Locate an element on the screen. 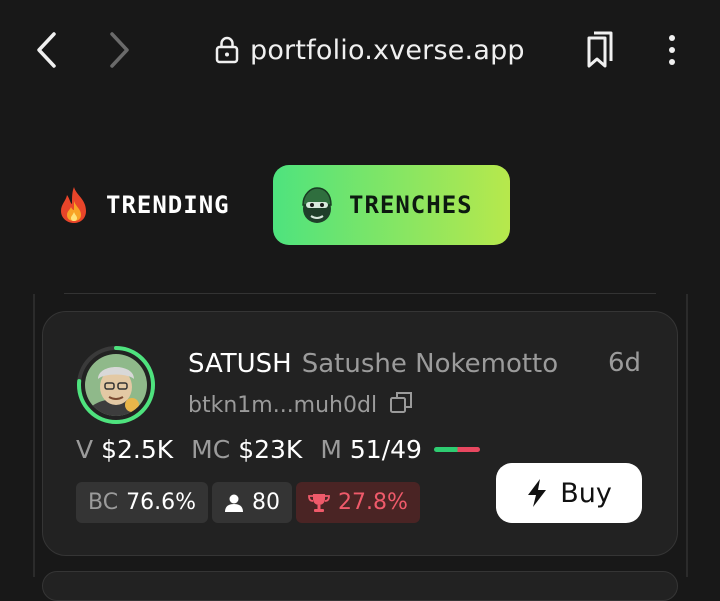  bookmarks-button is located at coordinates (600, 50).